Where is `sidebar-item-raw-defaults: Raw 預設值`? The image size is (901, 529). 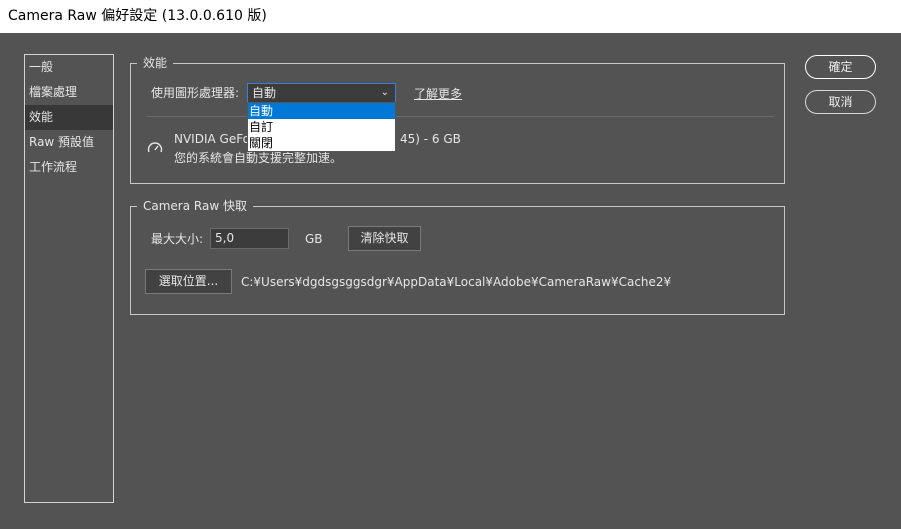
sidebar-item-raw-defaults: Raw 預設值 is located at coordinates (69, 142).